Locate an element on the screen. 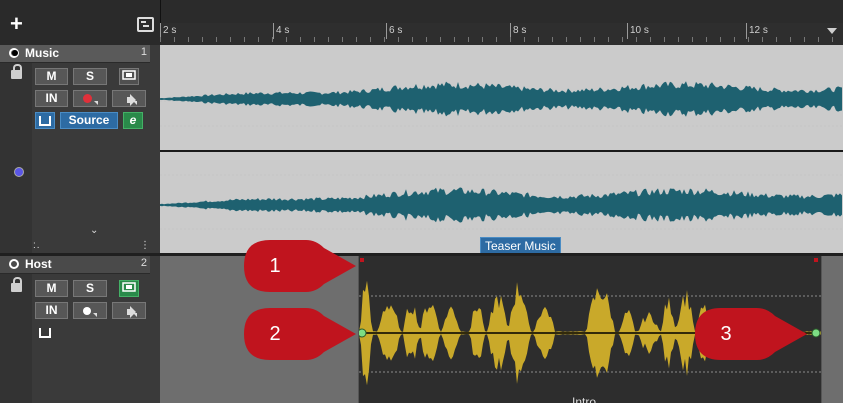 This screenshot has width=843, height=403. track-name: Host is located at coordinates (38, 264).